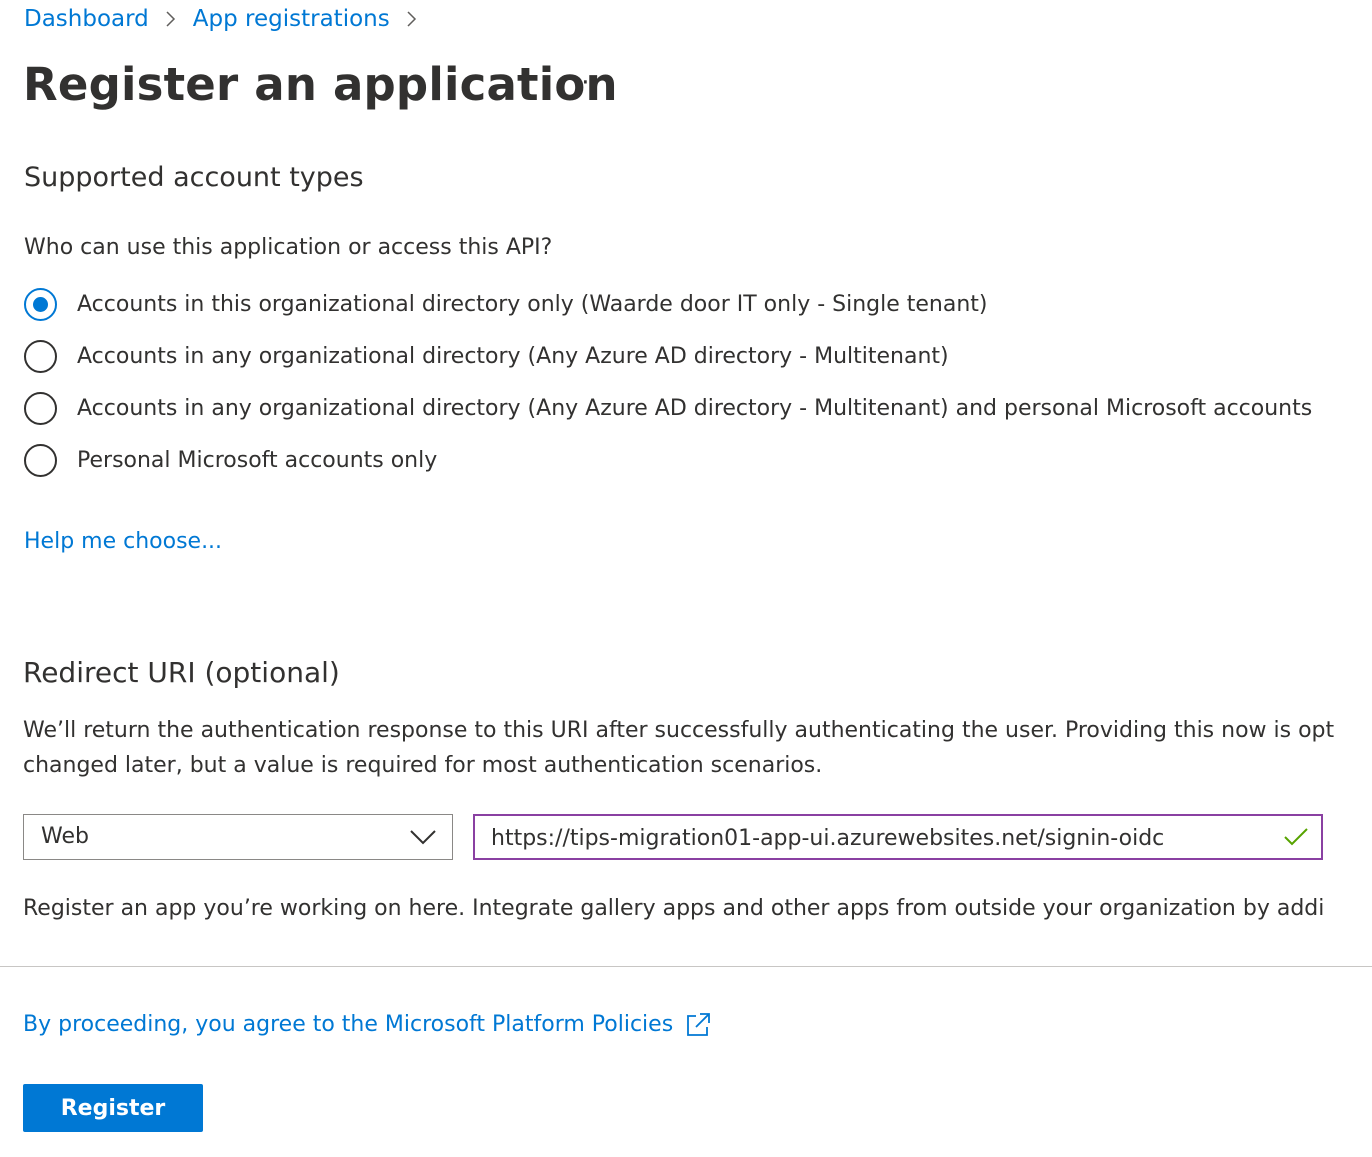 The image size is (1372, 1157). I want to click on breadcrumb: Dashboard App registrations, so click(229, 19).